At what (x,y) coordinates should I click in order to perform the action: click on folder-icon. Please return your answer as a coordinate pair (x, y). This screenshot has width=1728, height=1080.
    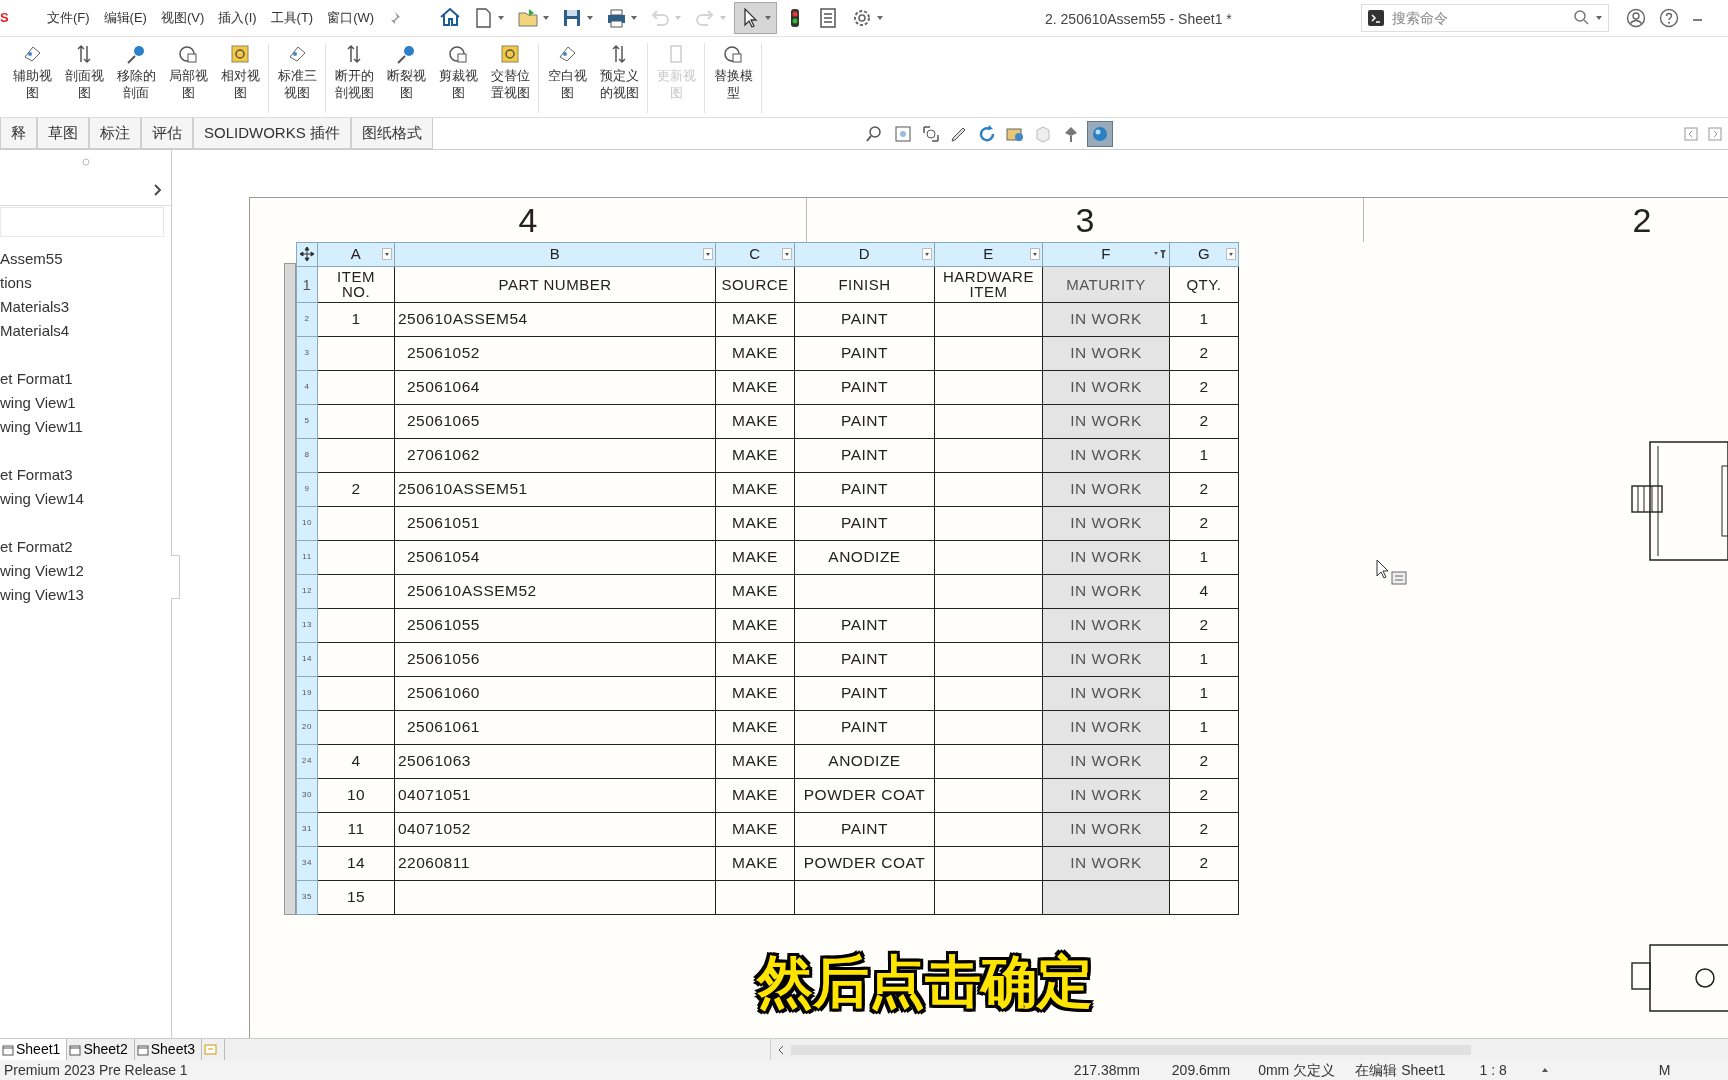
    Looking at the image, I should click on (527, 18).